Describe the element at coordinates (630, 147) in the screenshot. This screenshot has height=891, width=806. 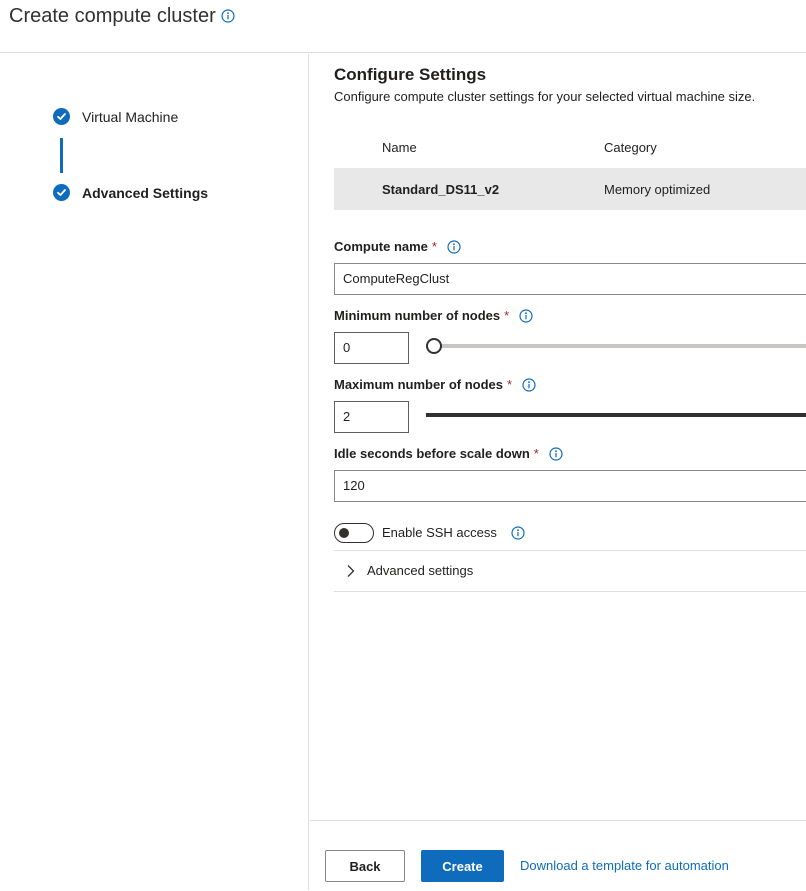
I see `column-header-category: Category` at that location.